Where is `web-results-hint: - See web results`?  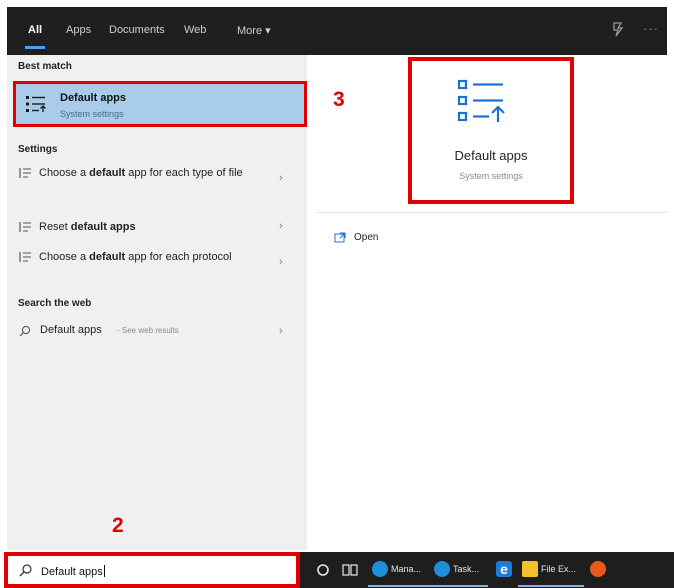 web-results-hint: - See web results is located at coordinates (148, 330).